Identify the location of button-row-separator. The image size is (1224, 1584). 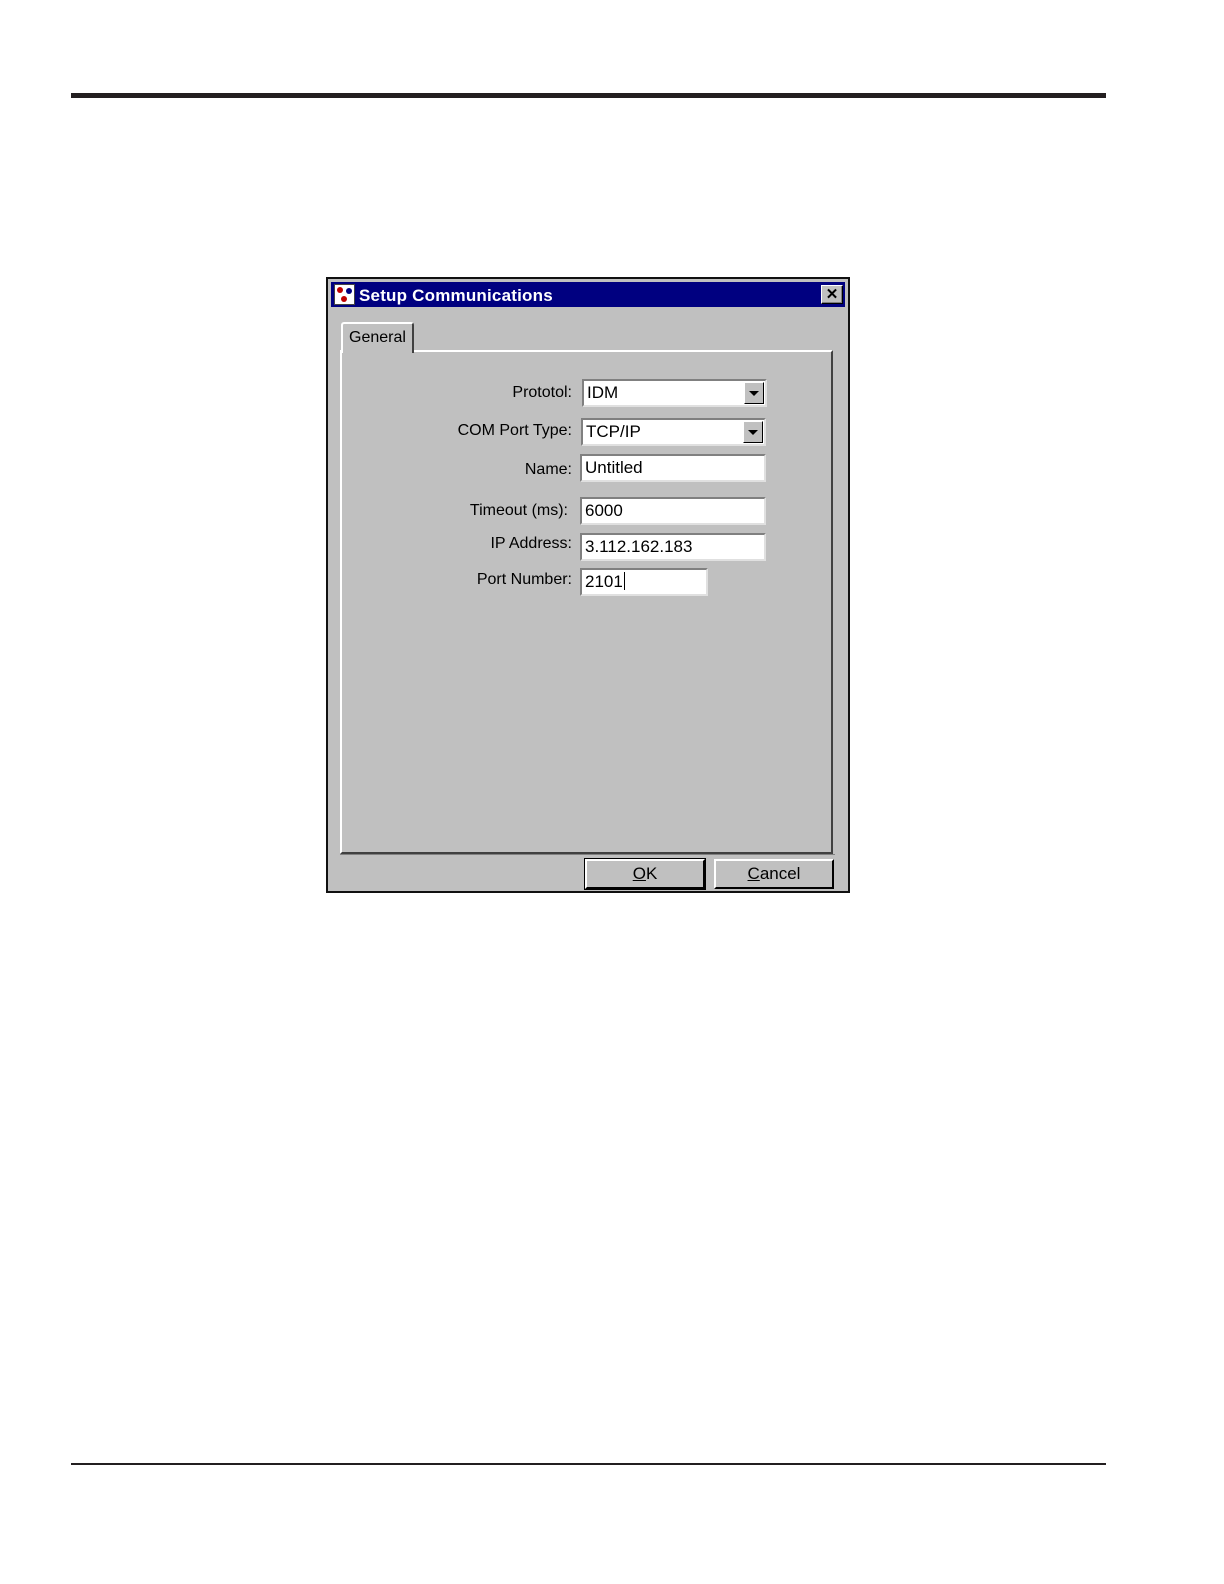
(587, 854).